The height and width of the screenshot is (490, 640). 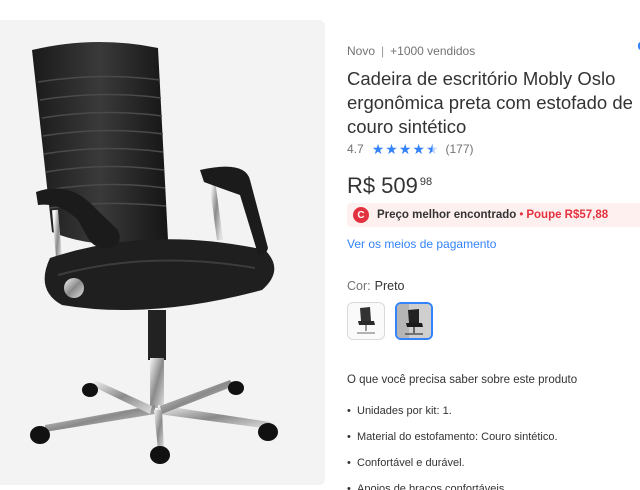 I want to click on condition-label: Novo, so click(x=361, y=51).